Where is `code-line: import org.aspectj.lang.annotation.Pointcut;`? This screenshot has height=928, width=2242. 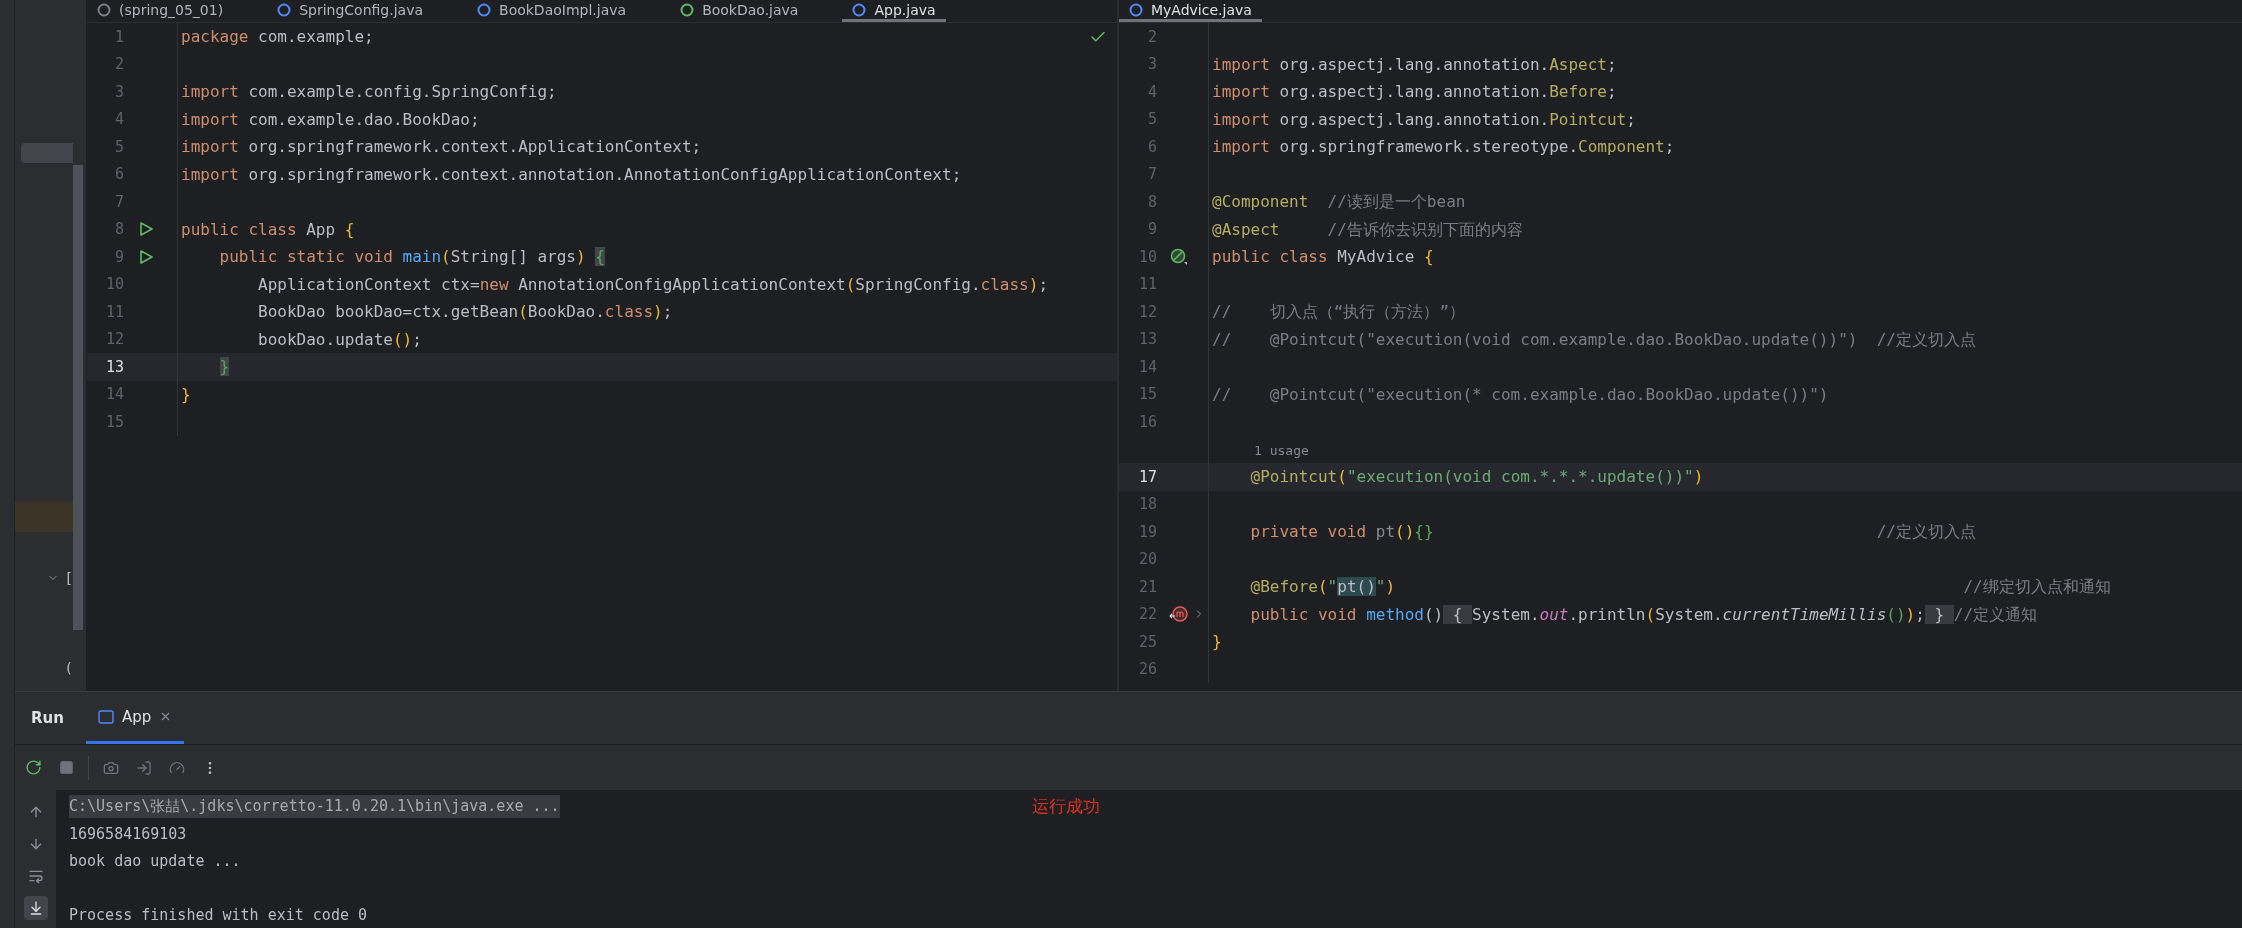
code-line: import org.aspectj.lang.annotation.Pointcut; is located at coordinates (1424, 119).